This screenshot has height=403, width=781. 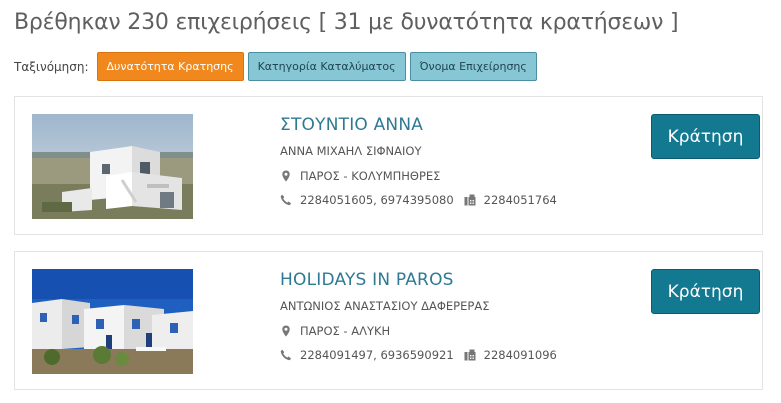 I want to click on location-row: ΠΑΡΟΣ - ΑΛΥΚΗ, so click(x=418, y=331).